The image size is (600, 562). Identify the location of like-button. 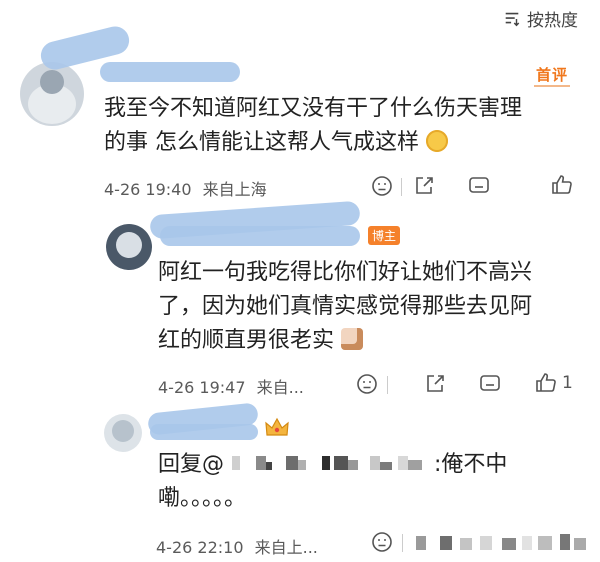
(562, 185).